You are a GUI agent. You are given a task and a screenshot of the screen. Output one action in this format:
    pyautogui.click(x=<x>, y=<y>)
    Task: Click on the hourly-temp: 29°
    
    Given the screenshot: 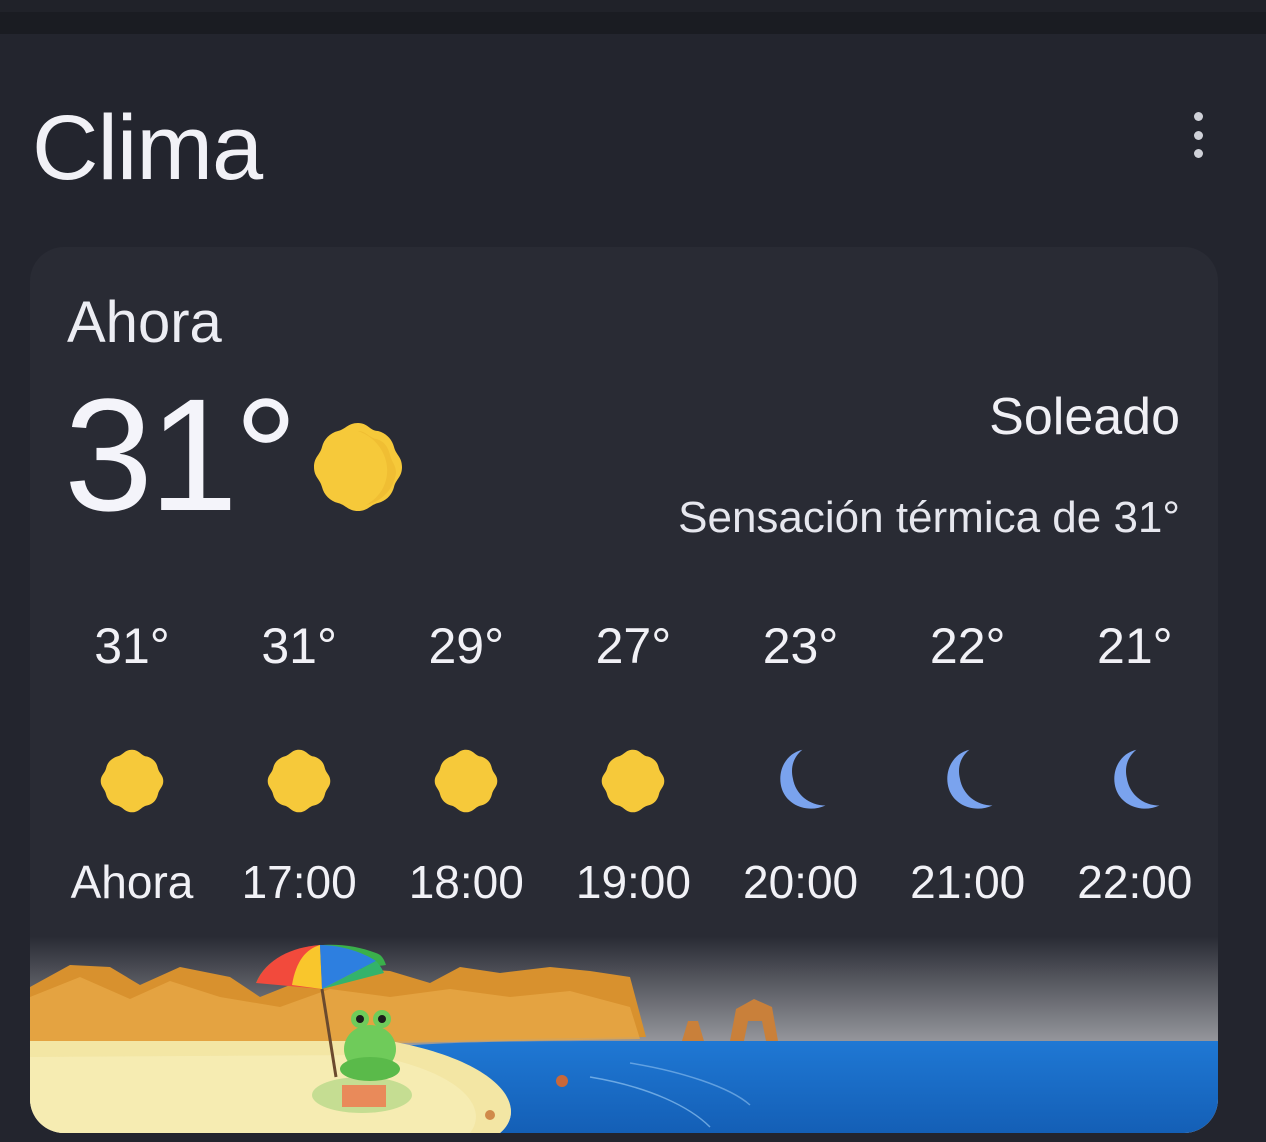 What is the action you would take?
    pyautogui.click(x=466, y=646)
    